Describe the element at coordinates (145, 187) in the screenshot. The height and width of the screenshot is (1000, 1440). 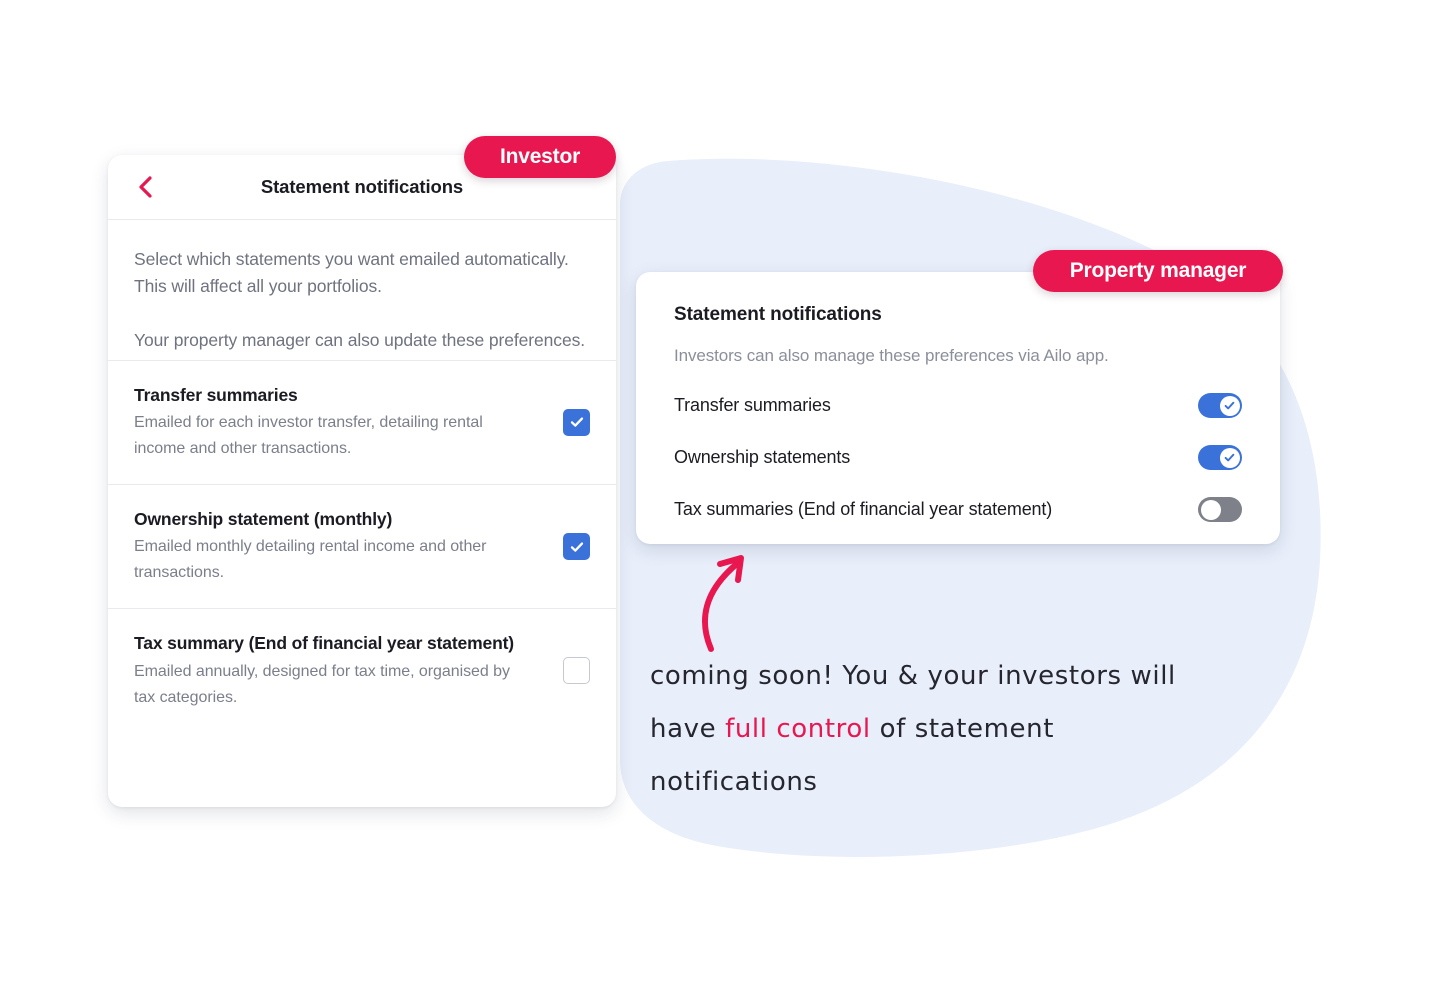
I see `chevron-left-icon` at that location.